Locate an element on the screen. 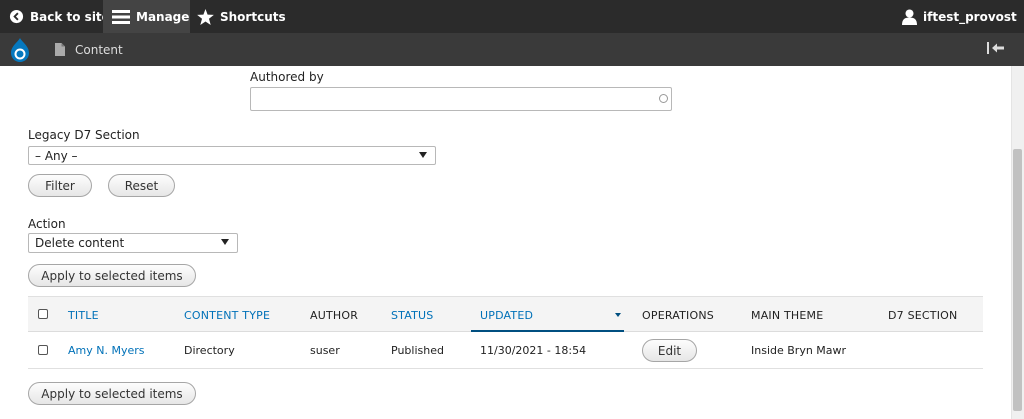  back-to-site-link: Back to site is located at coordinates (59, 16).